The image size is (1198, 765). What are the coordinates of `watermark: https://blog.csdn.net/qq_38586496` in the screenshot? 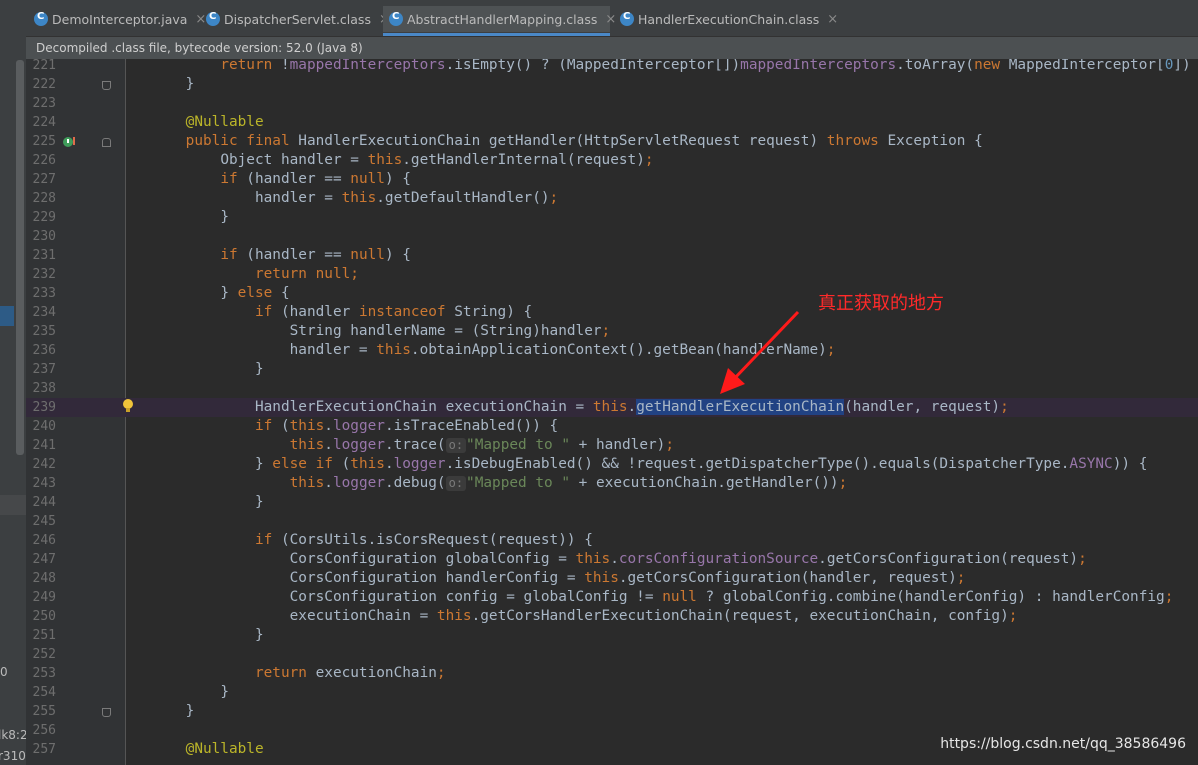 It's located at (1063, 744).